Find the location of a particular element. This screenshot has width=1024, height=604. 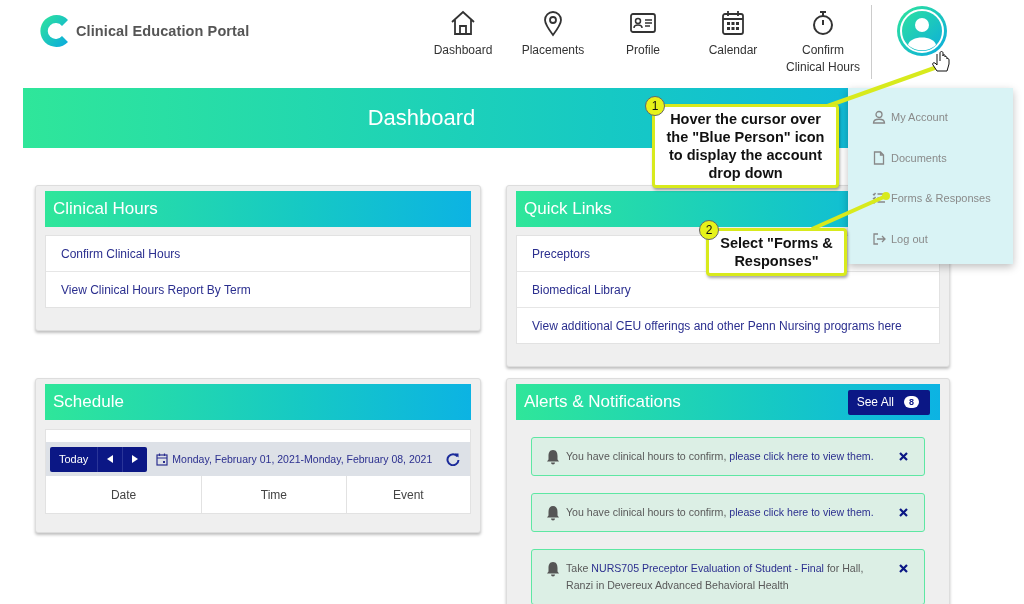

card-link: Confirm Clinical Hours is located at coordinates (121, 253).